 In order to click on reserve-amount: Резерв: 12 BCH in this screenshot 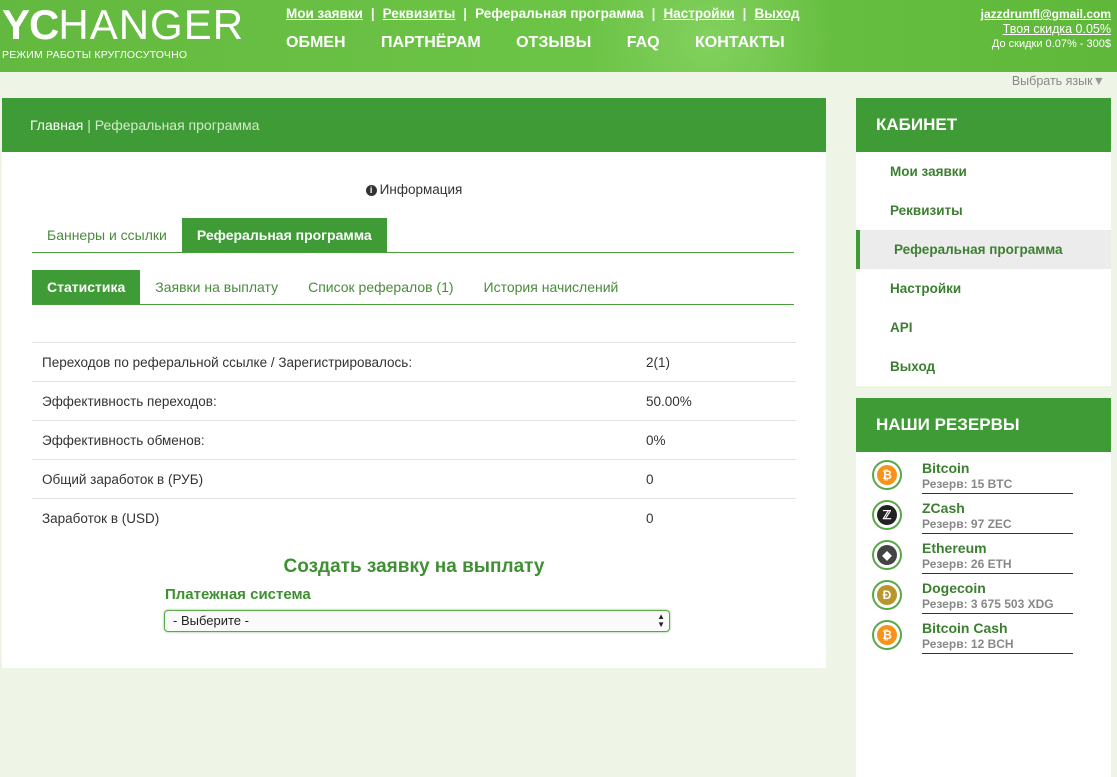, I will do `click(997, 645)`.